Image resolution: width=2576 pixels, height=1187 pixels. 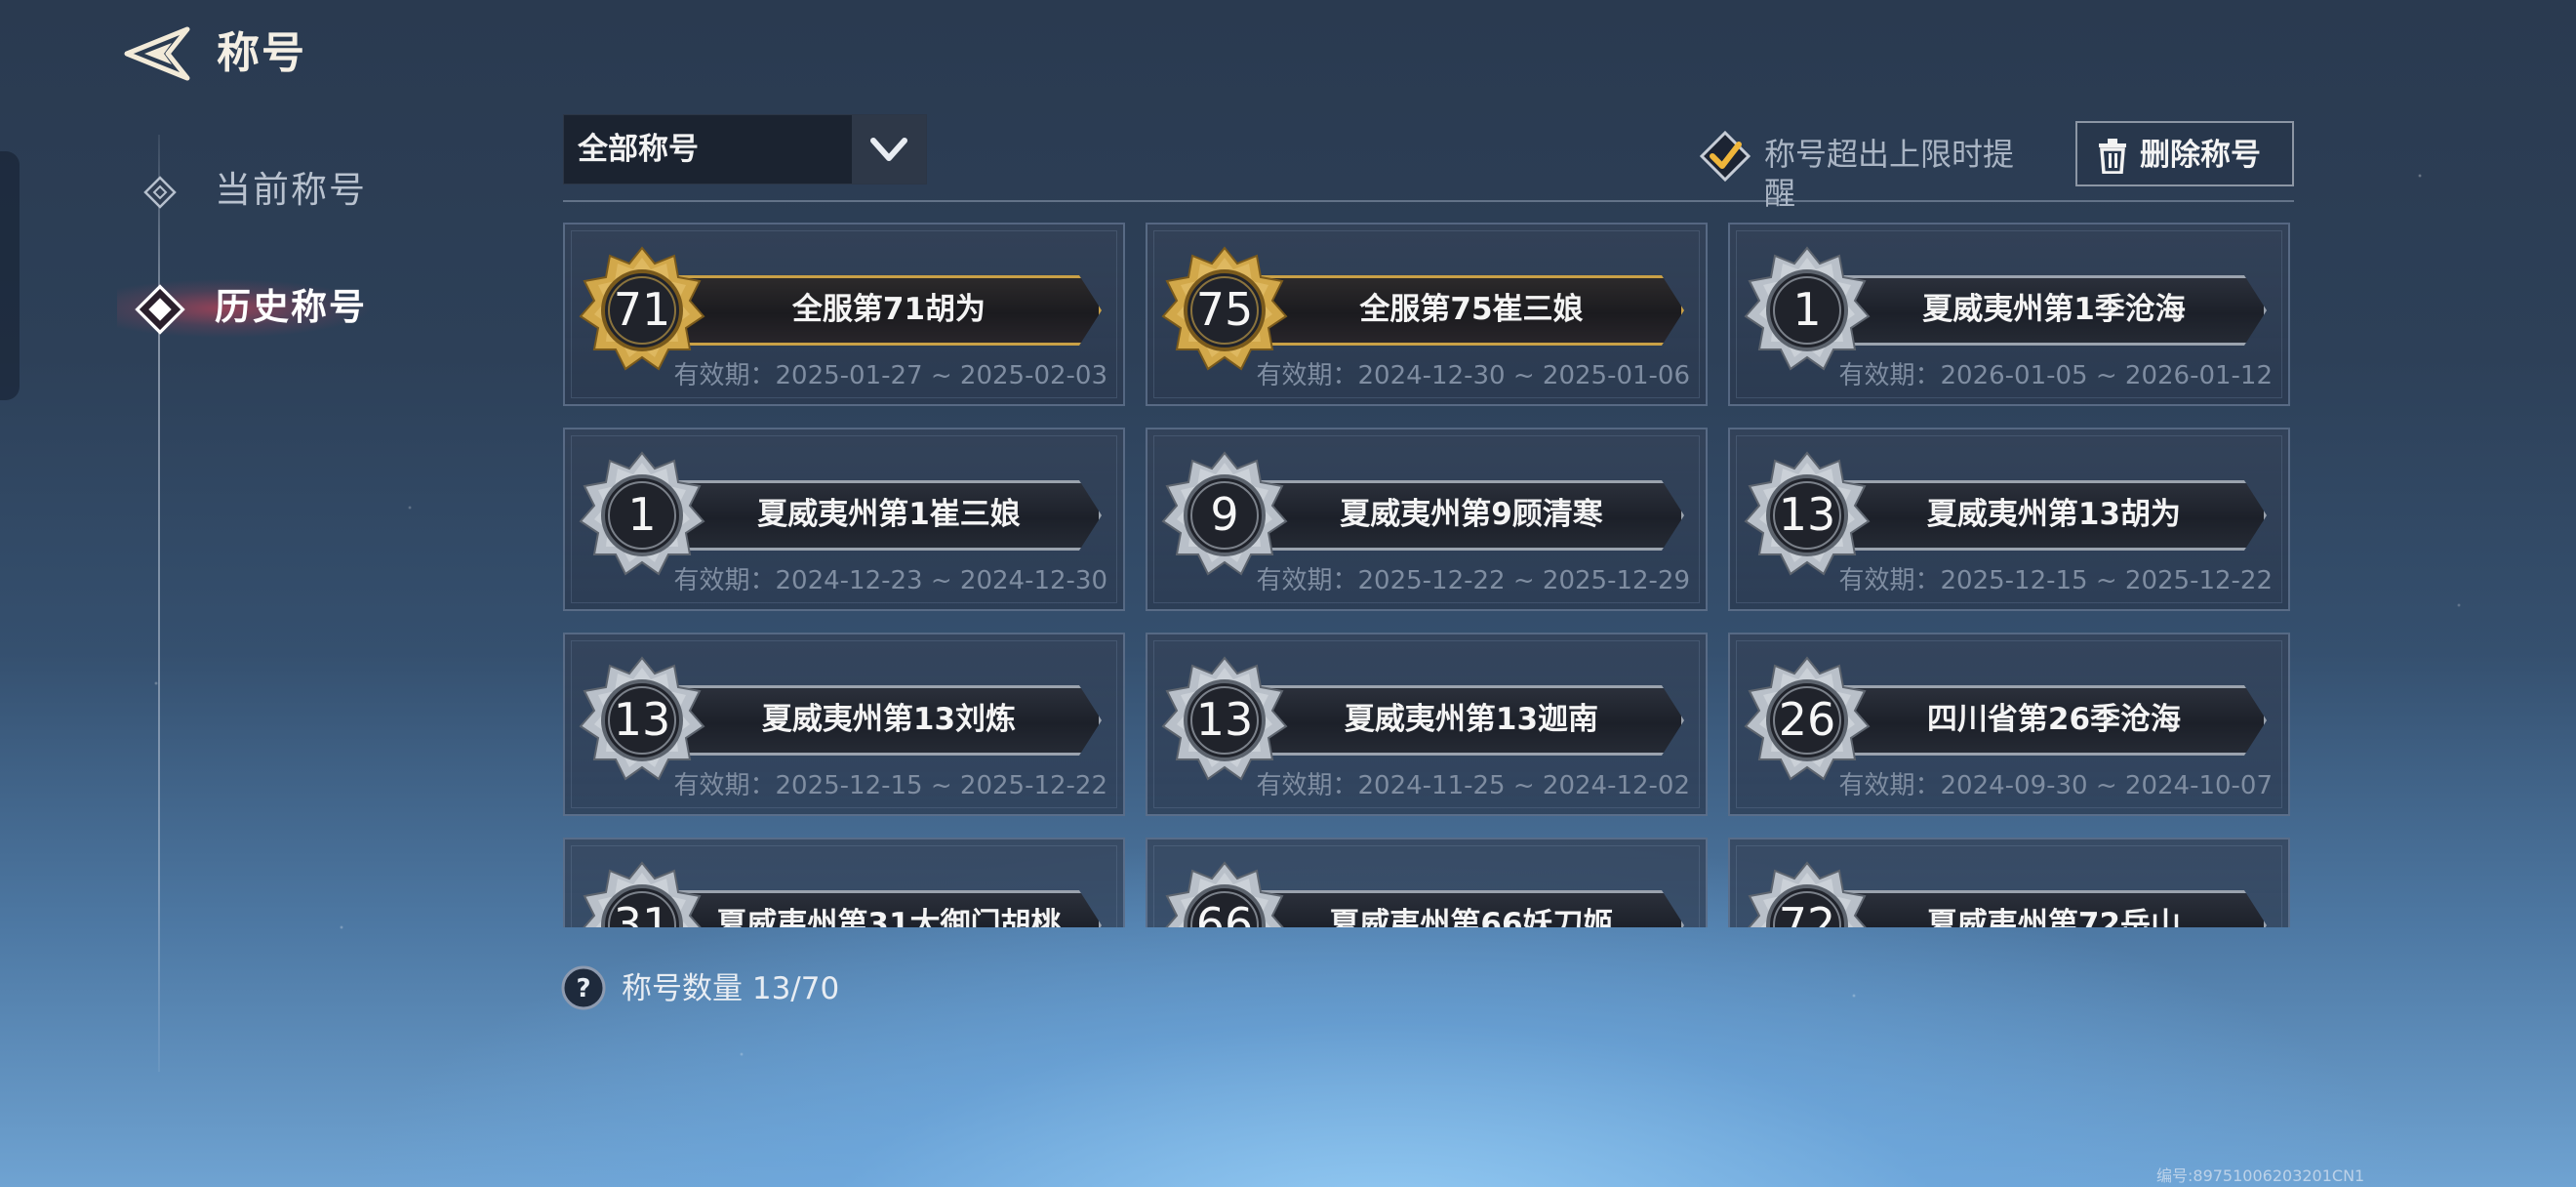 What do you see at coordinates (291, 190) in the screenshot?
I see `sidebar-item-label: 当前称号` at bounding box center [291, 190].